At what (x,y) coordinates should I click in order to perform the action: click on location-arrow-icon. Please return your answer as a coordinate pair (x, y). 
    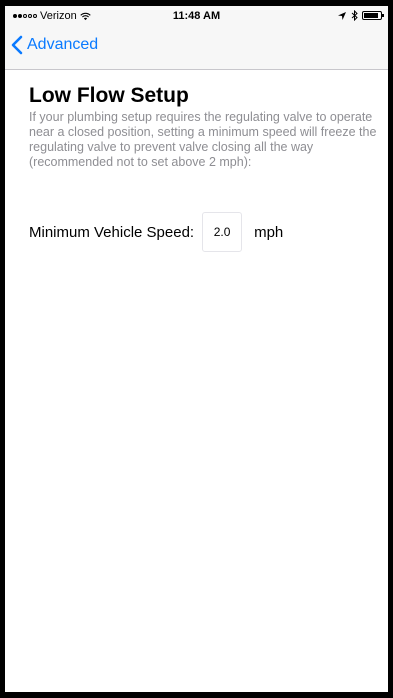
    Looking at the image, I should click on (342, 15).